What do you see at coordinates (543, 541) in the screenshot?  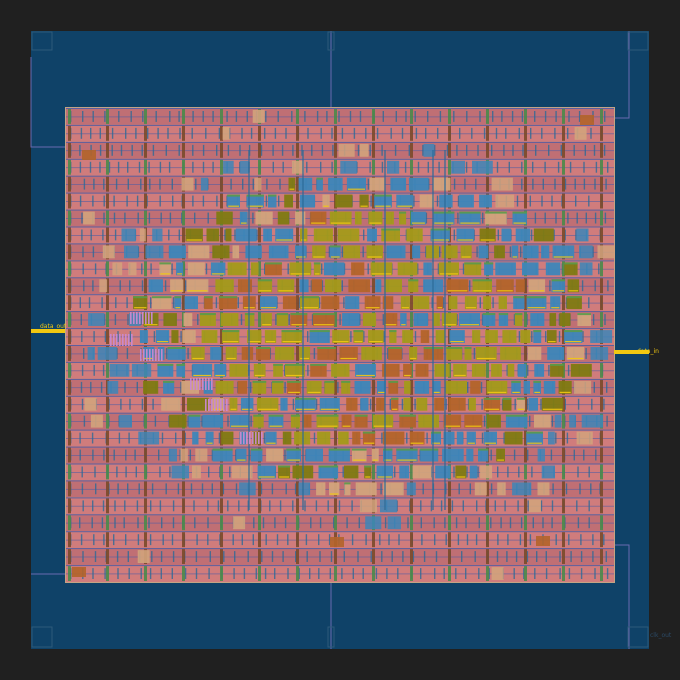 I see `decap-block` at bounding box center [543, 541].